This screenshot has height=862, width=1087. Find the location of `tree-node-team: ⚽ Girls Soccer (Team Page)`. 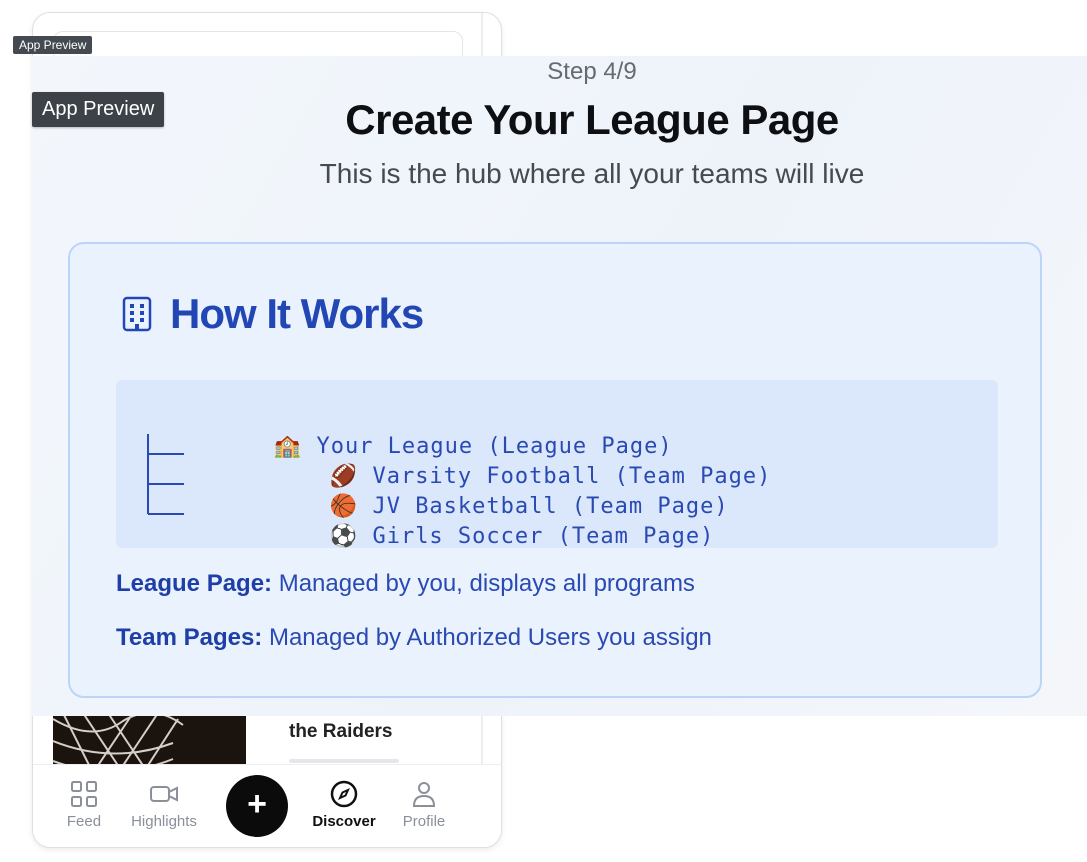

tree-node-team: ⚽ Girls Soccer (Team Page) is located at coordinates (455, 520).